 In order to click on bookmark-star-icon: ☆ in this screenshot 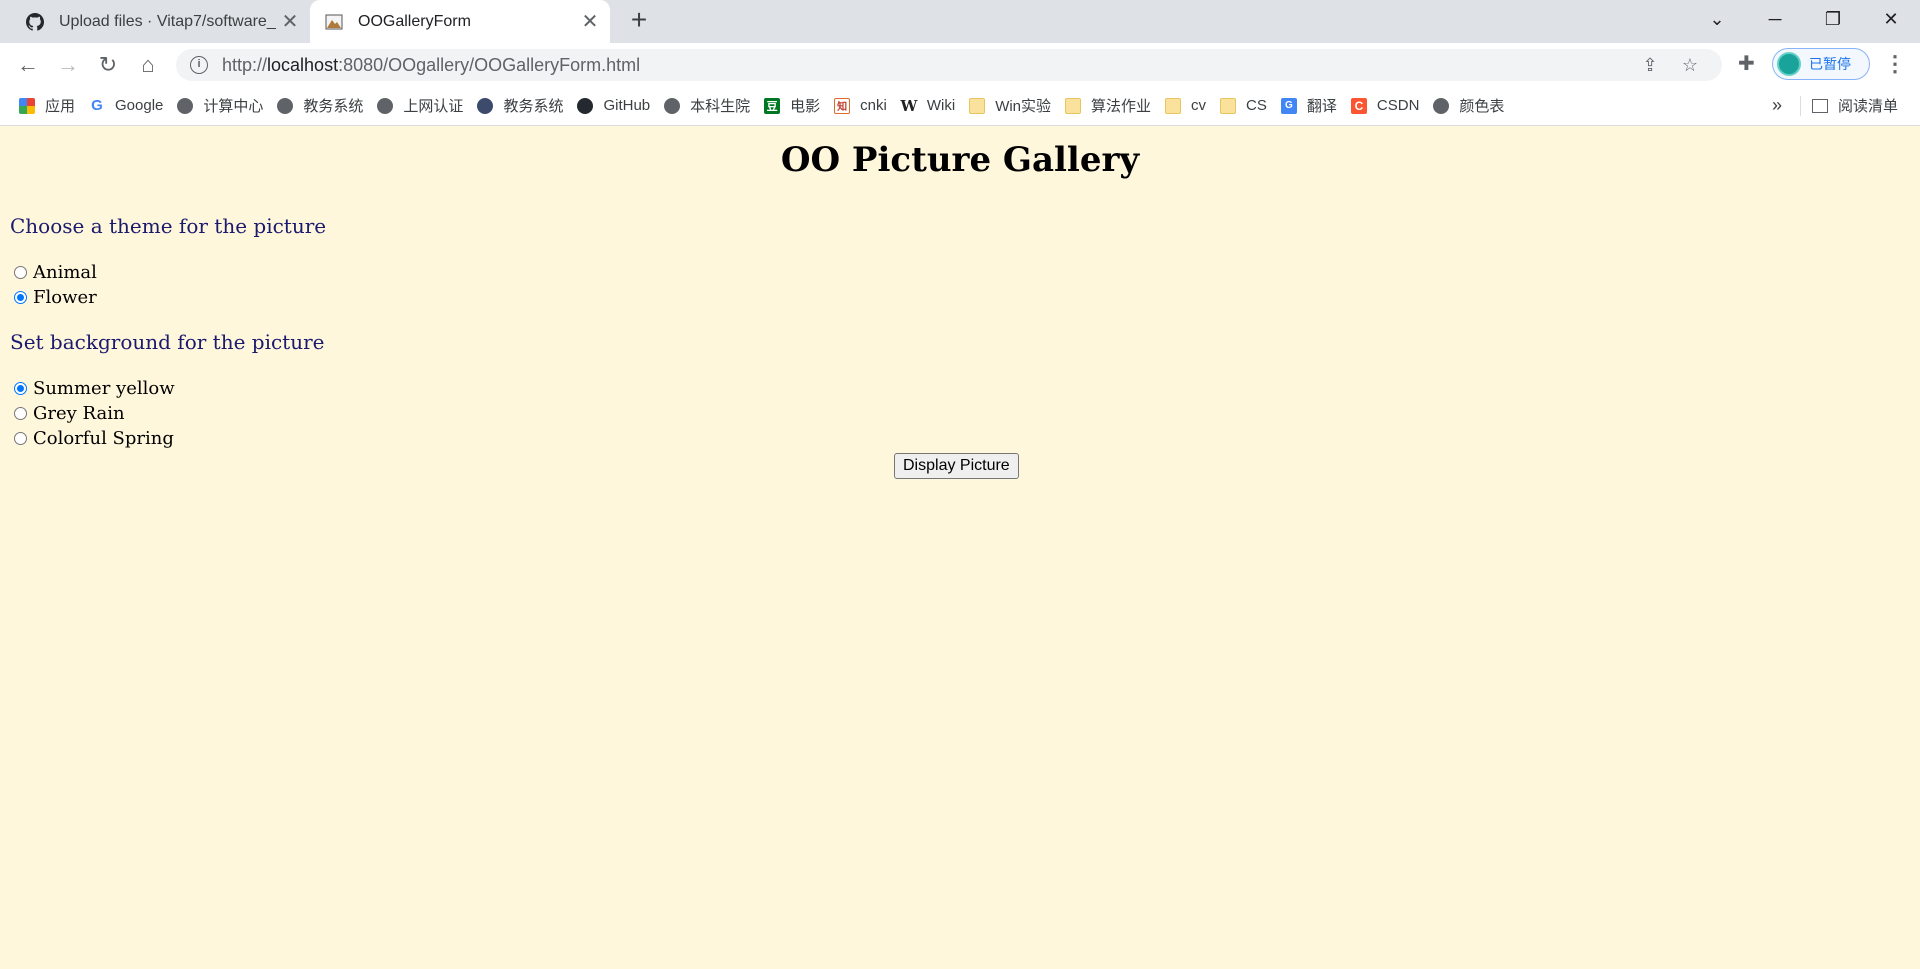, I will do `click(1690, 65)`.